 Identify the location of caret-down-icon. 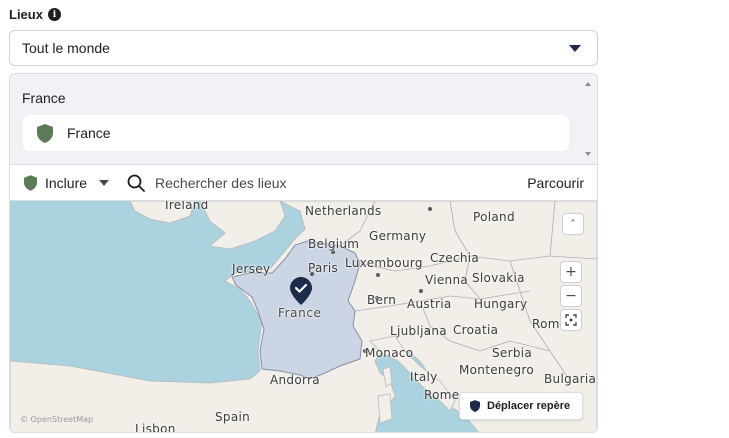
(575, 48).